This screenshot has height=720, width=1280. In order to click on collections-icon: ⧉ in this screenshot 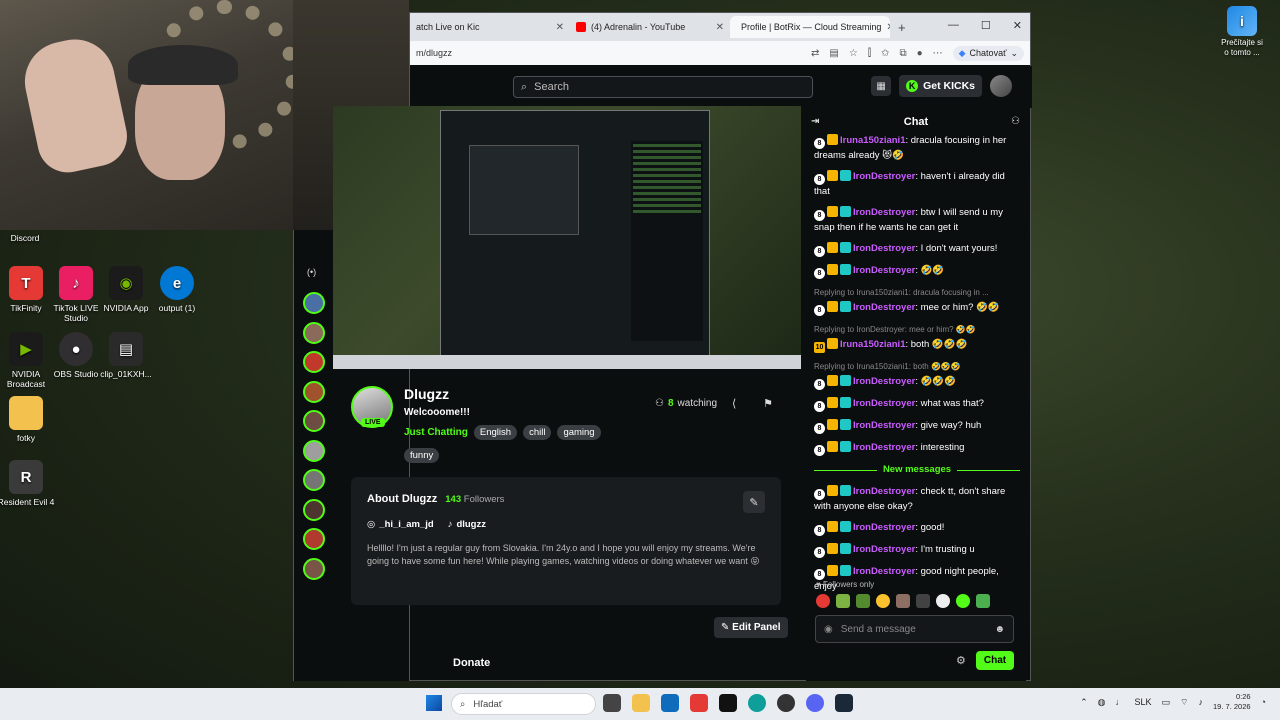, I will do `click(902, 53)`.